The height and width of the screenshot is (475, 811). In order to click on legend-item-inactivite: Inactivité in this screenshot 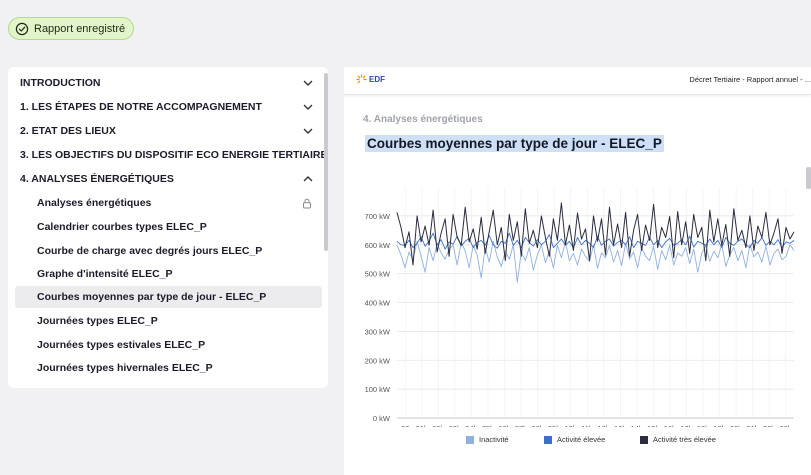, I will do `click(487, 439)`.